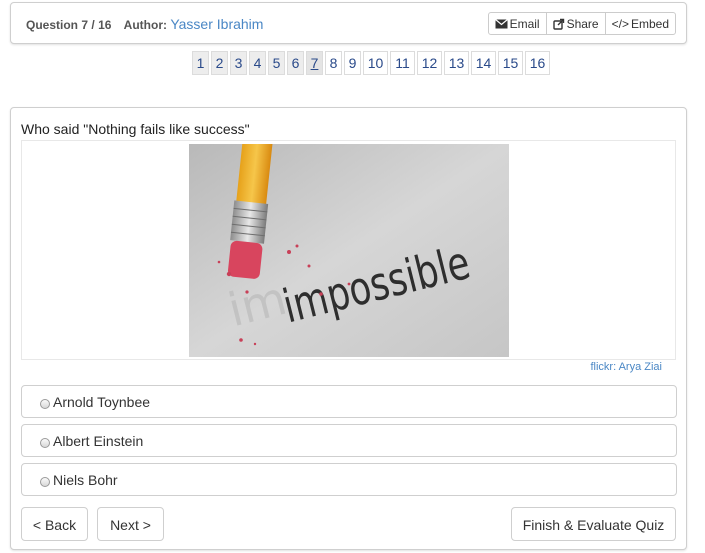 The image size is (705, 553). I want to click on question-current: 7, so click(85, 25).